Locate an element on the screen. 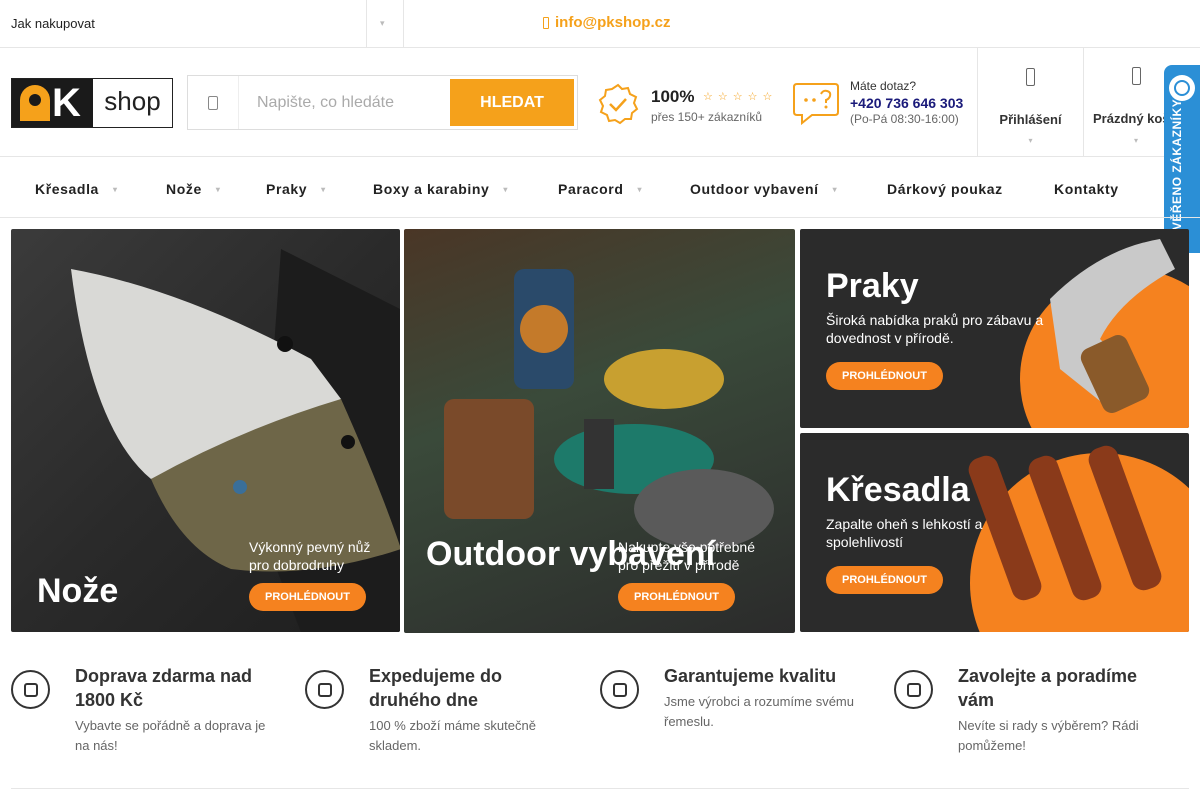  banner-knives-title: Nože is located at coordinates (78, 591).